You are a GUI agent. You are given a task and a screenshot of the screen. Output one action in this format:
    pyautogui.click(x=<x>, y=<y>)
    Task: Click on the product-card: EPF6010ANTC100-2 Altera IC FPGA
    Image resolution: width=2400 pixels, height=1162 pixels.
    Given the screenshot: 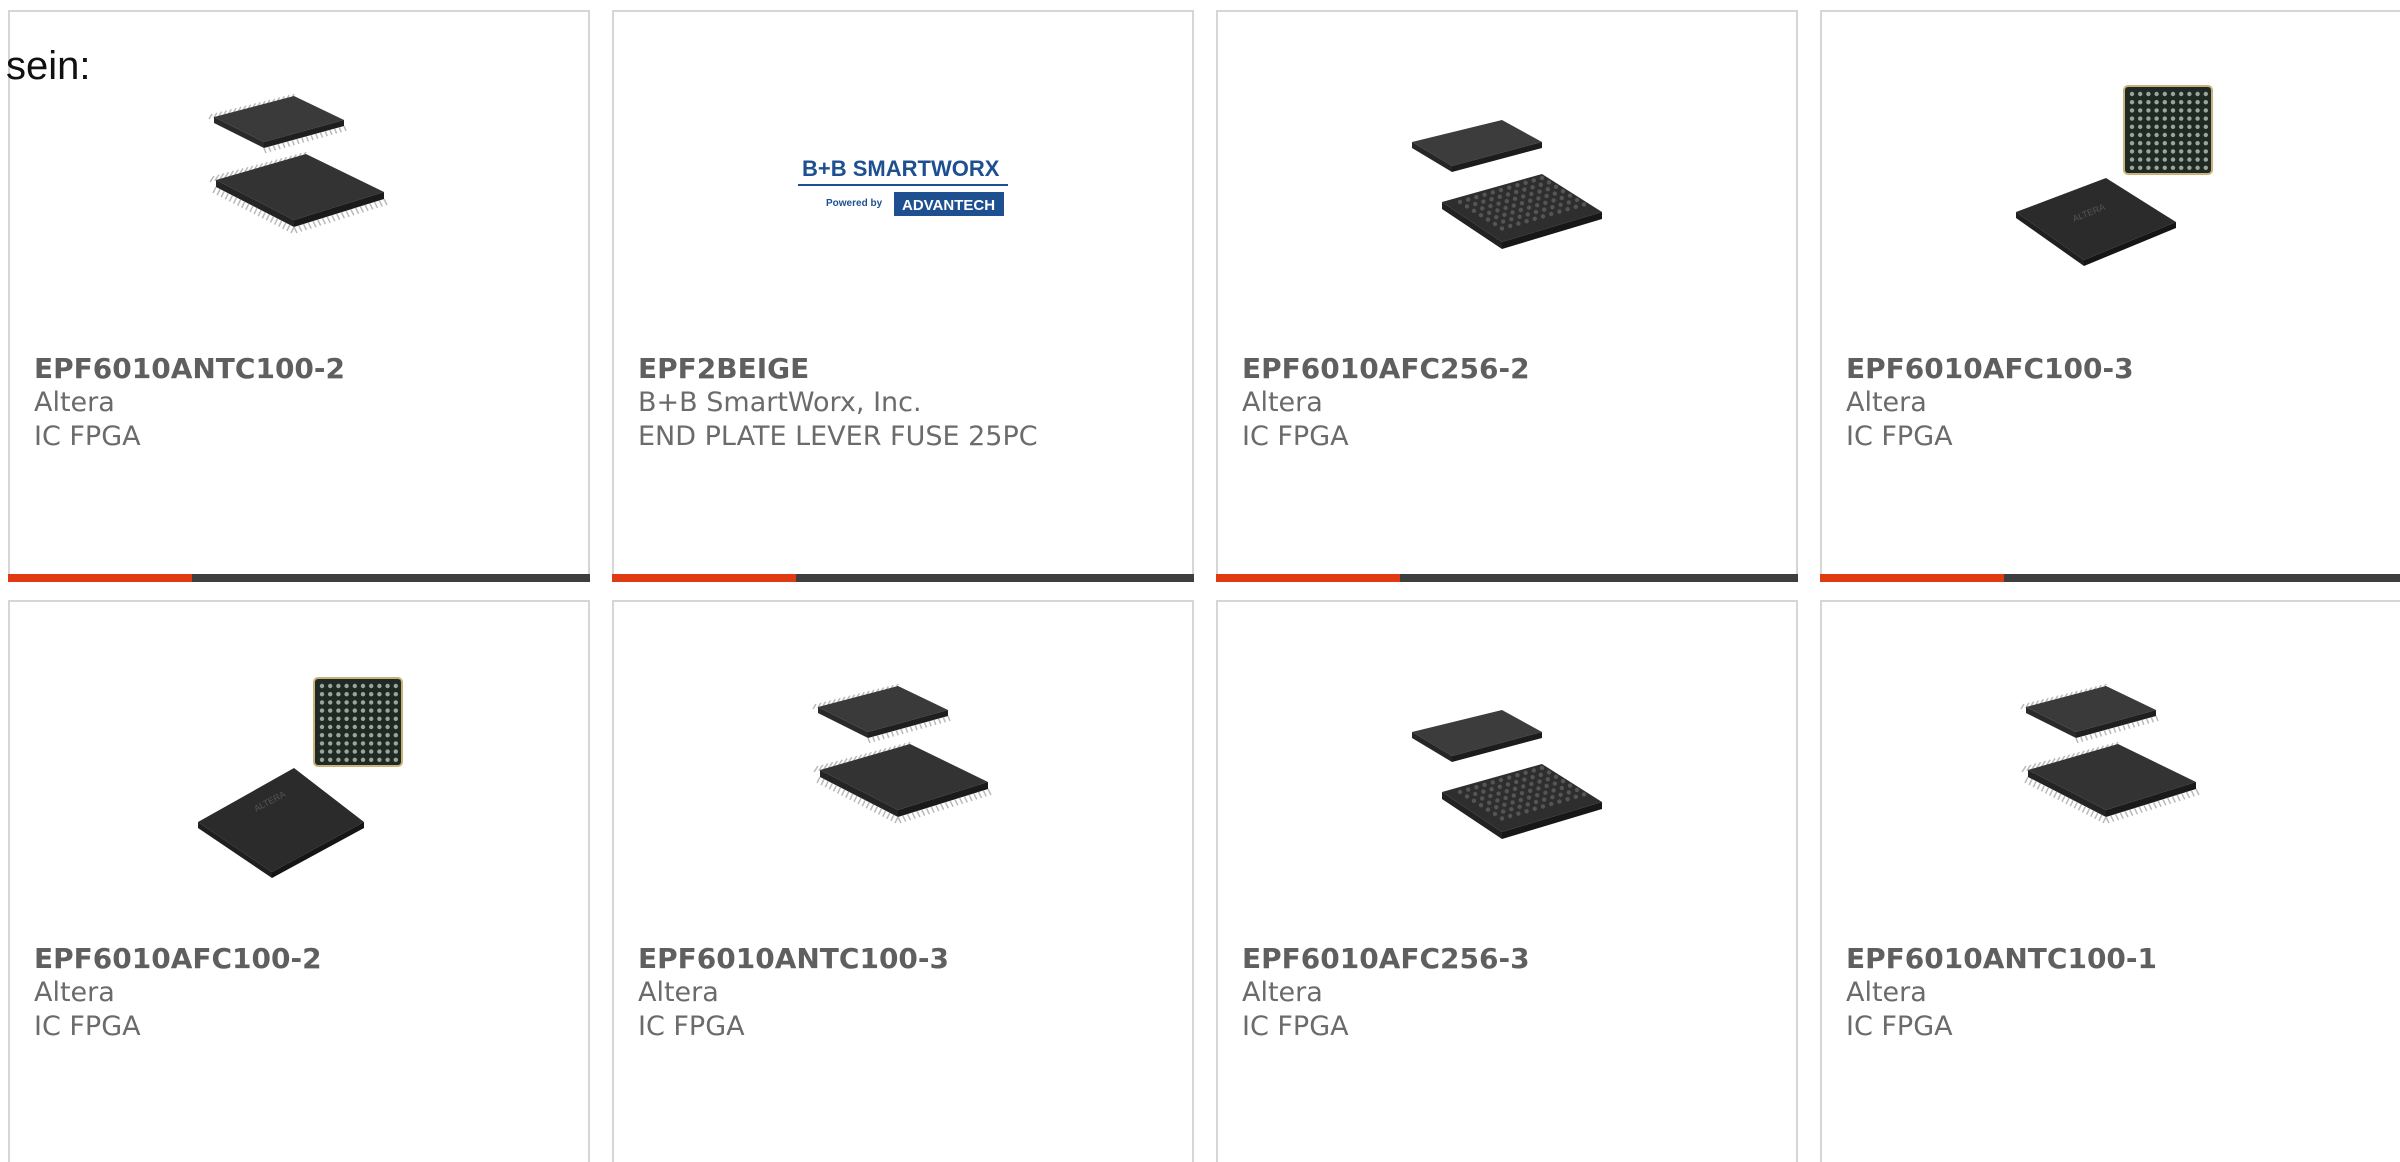 What is the action you would take?
    pyautogui.click(x=299, y=296)
    